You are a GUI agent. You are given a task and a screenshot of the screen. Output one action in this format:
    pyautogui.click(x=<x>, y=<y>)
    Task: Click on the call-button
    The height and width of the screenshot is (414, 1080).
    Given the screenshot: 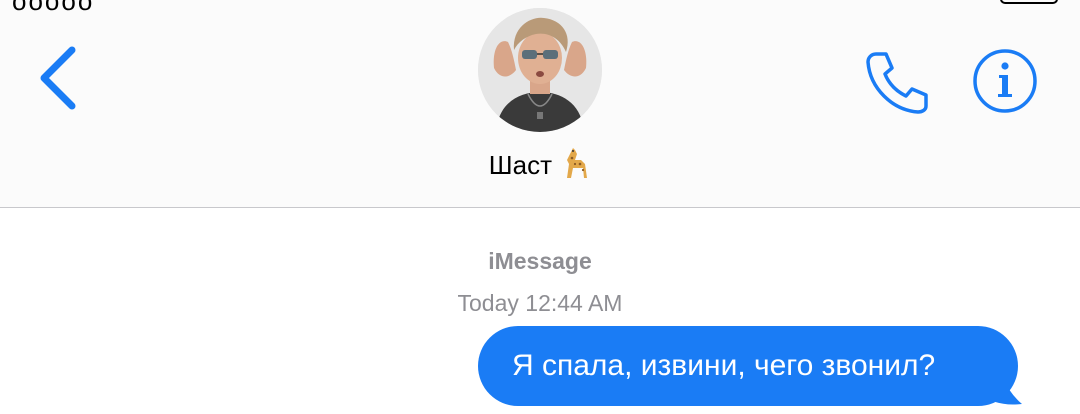 What is the action you would take?
    pyautogui.click(x=895, y=81)
    